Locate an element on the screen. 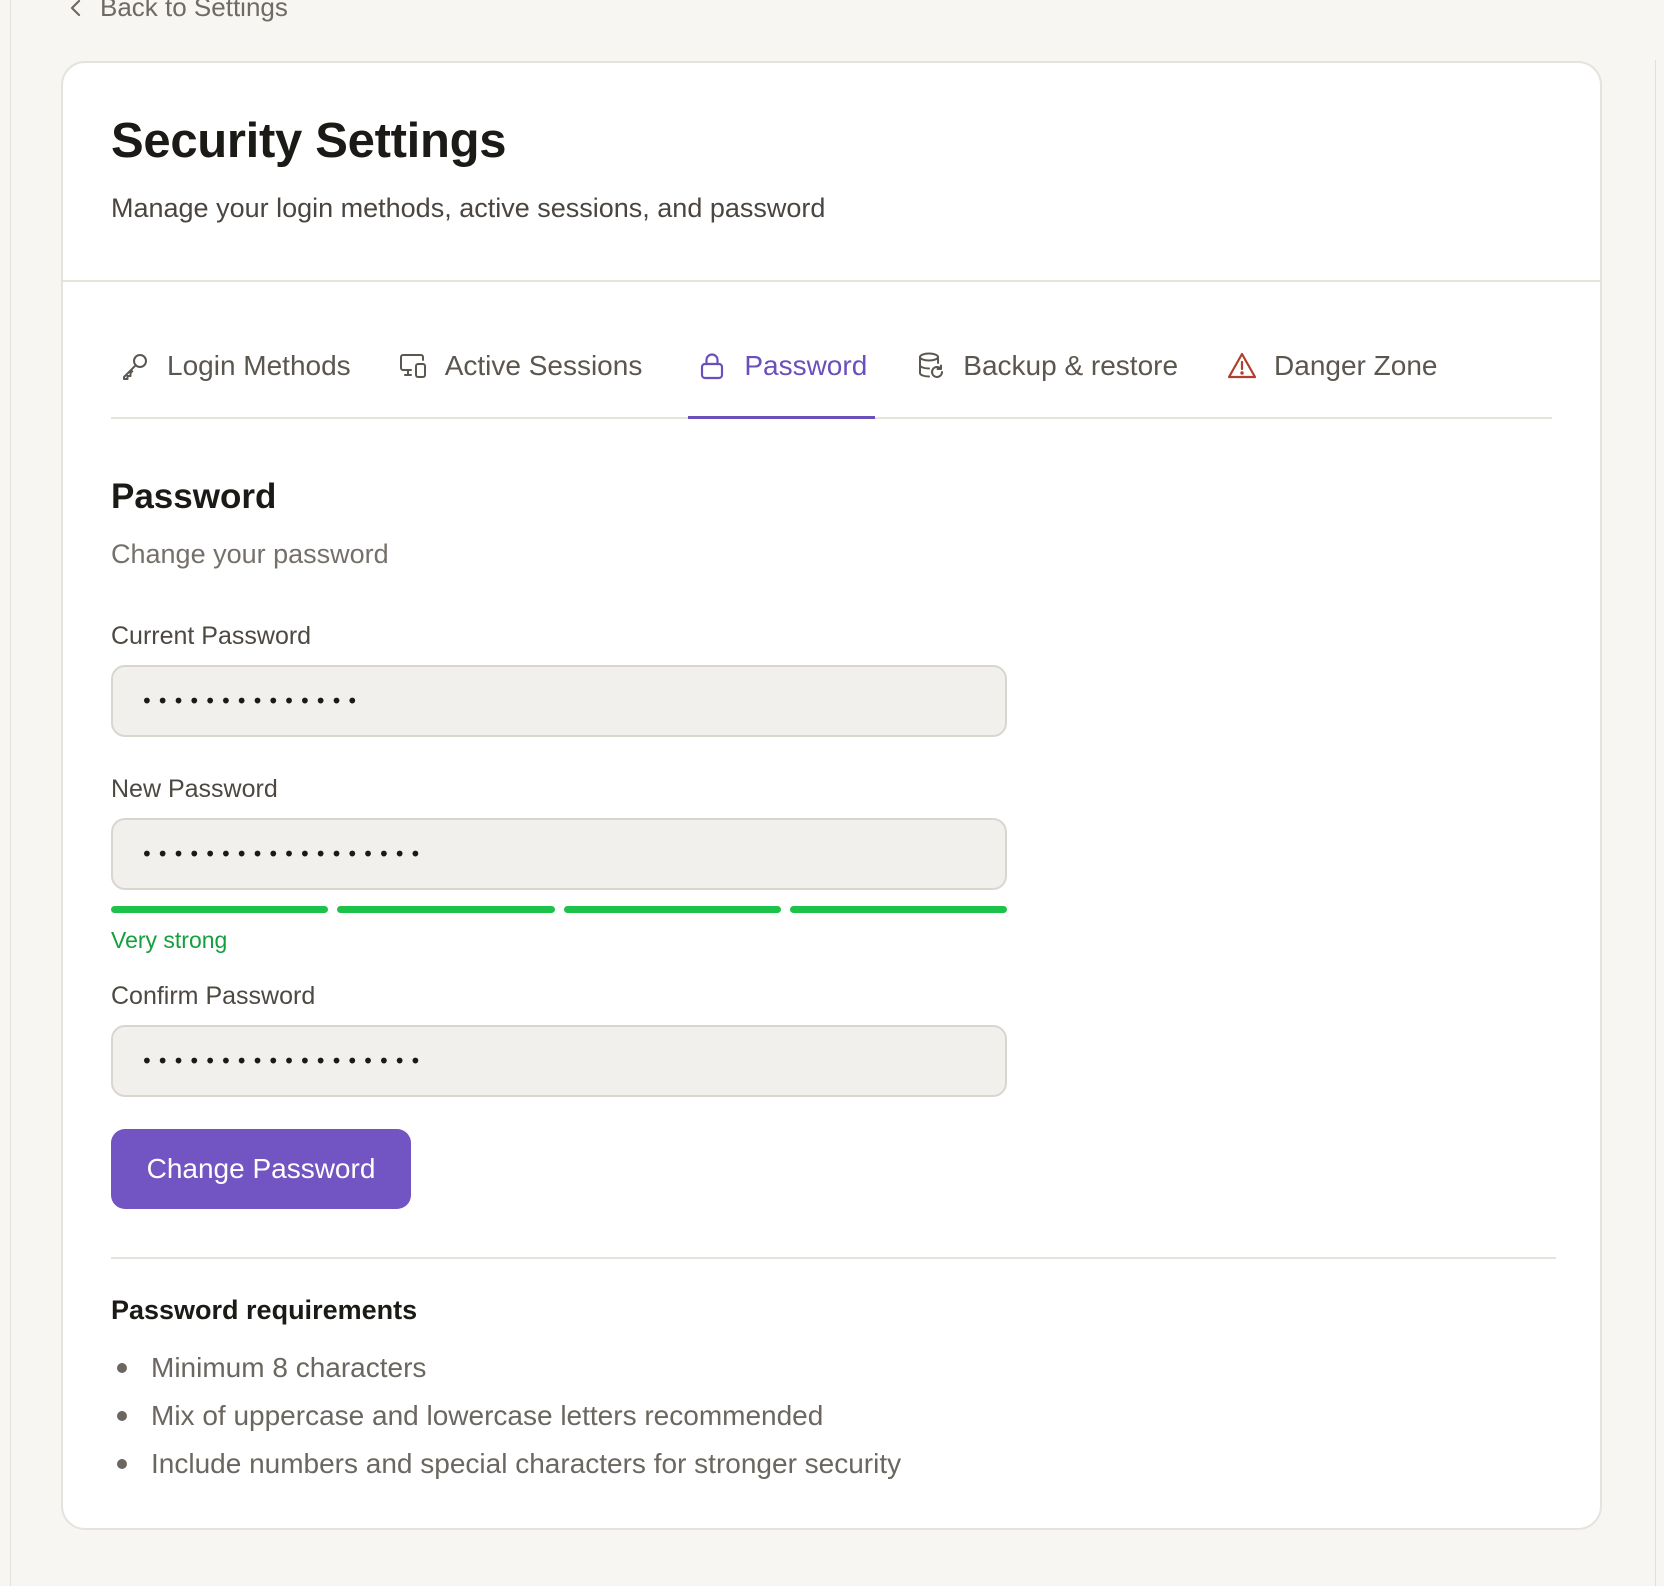  strength-label: Very strong is located at coordinates (169, 940).